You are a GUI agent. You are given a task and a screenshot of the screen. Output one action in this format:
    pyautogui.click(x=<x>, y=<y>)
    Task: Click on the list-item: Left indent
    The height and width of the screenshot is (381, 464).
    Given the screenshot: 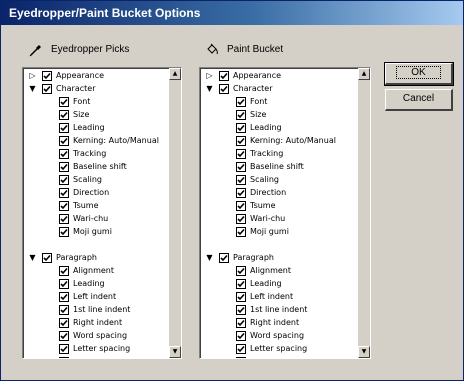 What is the action you would take?
    pyautogui.click(x=273, y=296)
    